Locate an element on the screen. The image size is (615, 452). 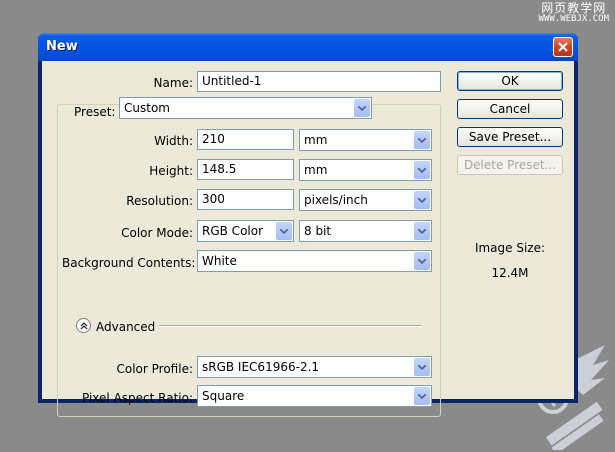
color-mode-label: Color Mode: is located at coordinates (157, 233).